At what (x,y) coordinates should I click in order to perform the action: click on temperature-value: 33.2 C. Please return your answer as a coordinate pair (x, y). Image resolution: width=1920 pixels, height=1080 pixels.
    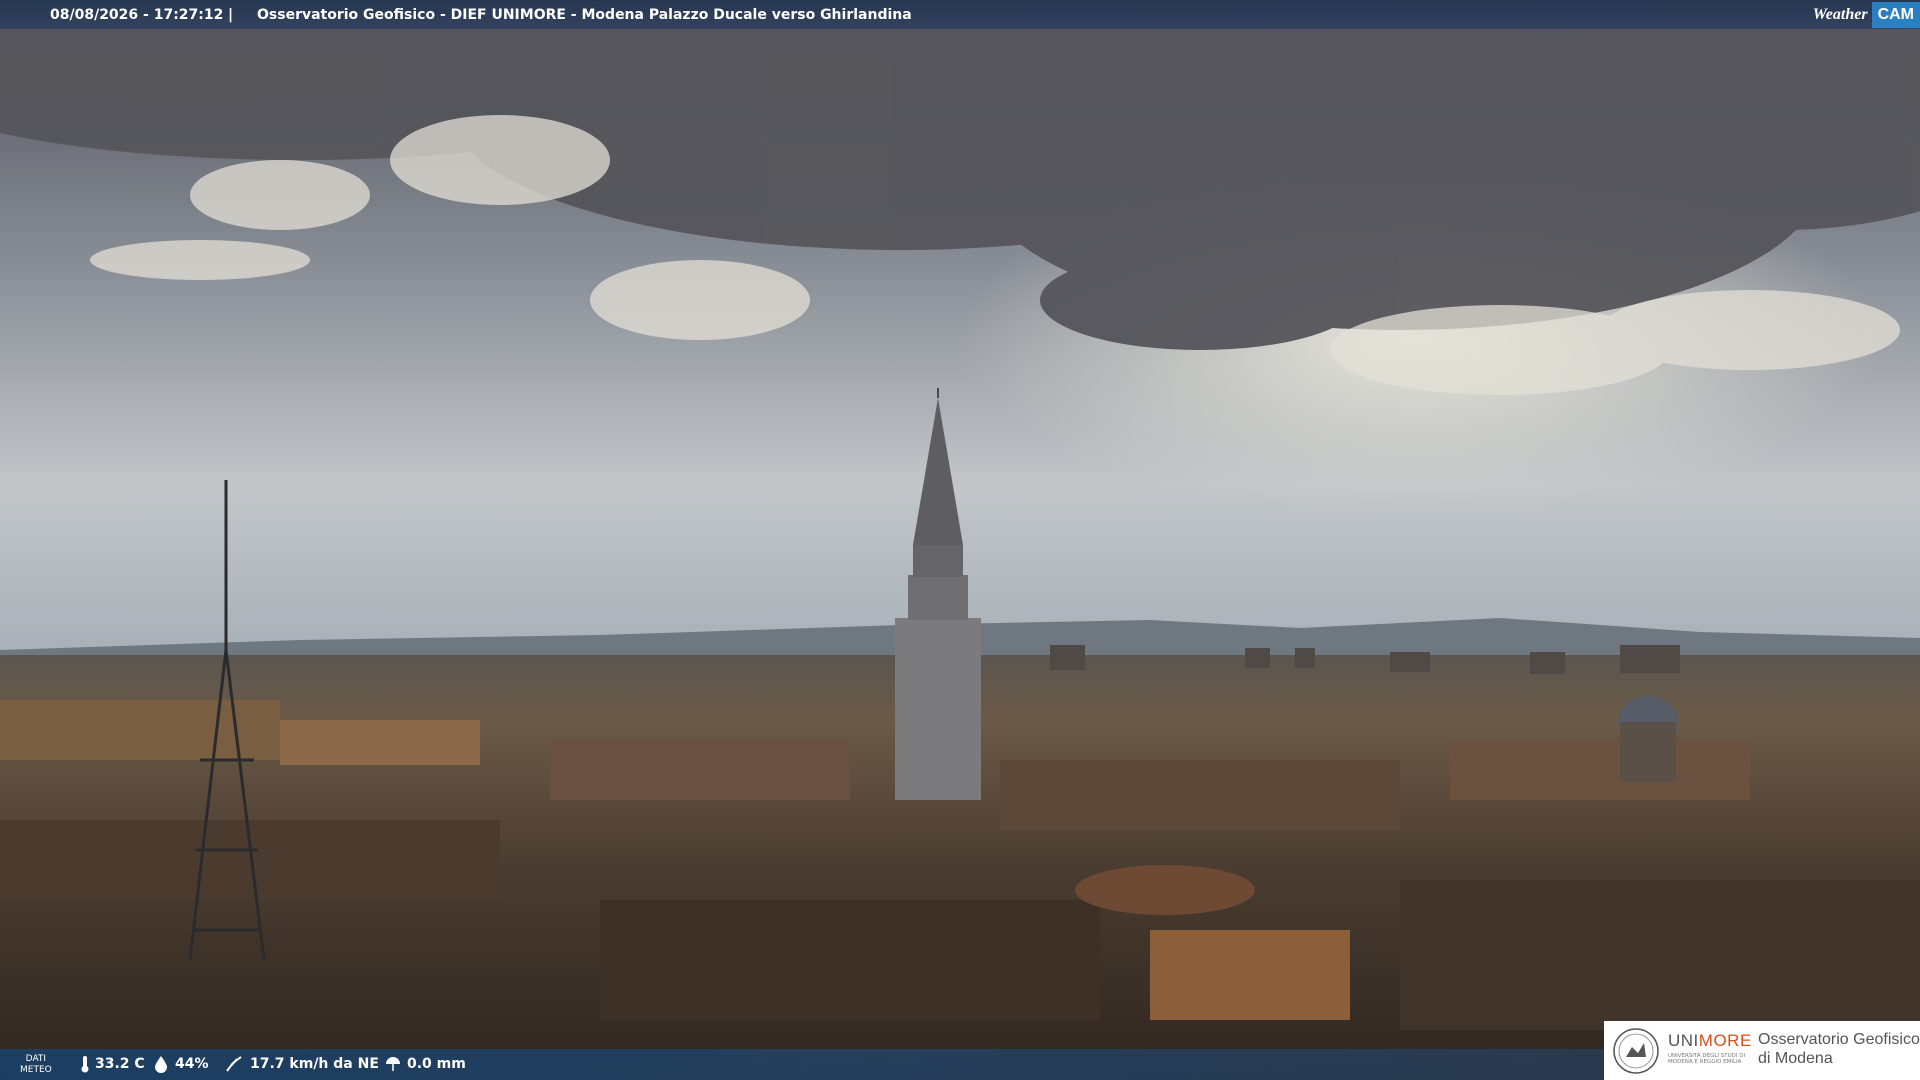
    Looking at the image, I should click on (120, 1064).